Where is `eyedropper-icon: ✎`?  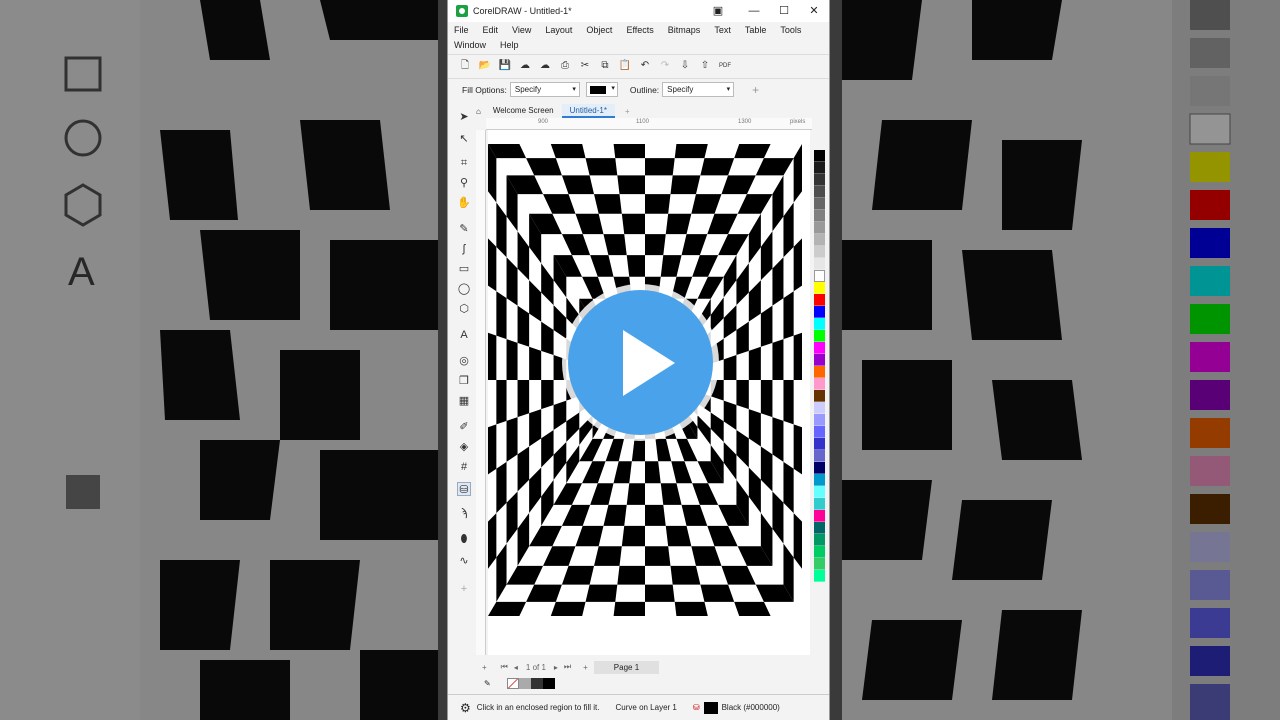
eyedropper-icon: ✎ is located at coordinates (487, 683).